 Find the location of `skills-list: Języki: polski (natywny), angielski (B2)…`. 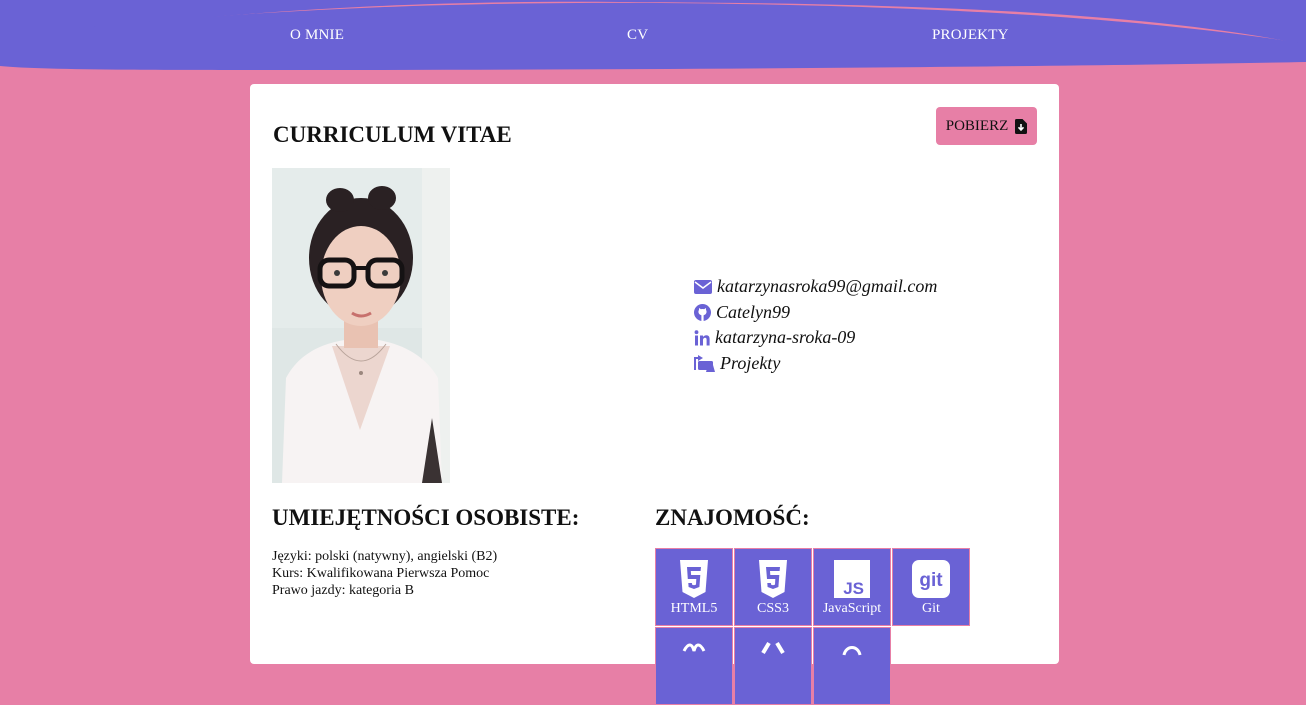

skills-list: Języki: polski (natywny), angielski (B2)… is located at coordinates (384, 573).